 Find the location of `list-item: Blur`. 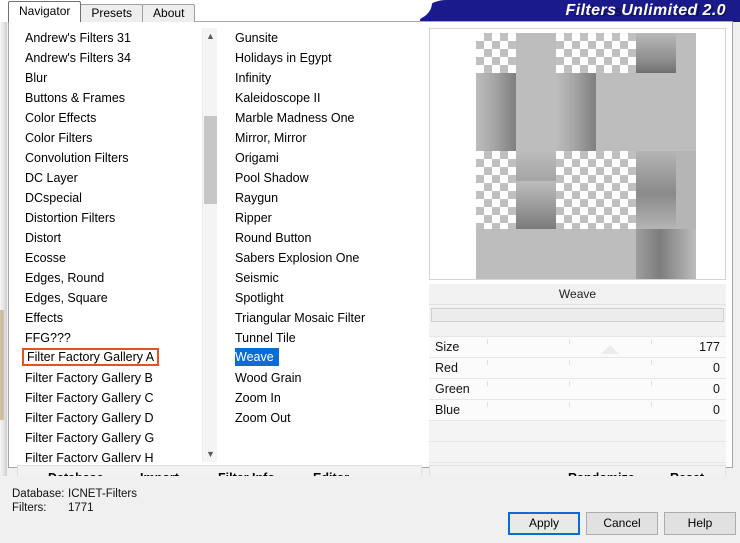

list-item: Blur is located at coordinates (109, 78).